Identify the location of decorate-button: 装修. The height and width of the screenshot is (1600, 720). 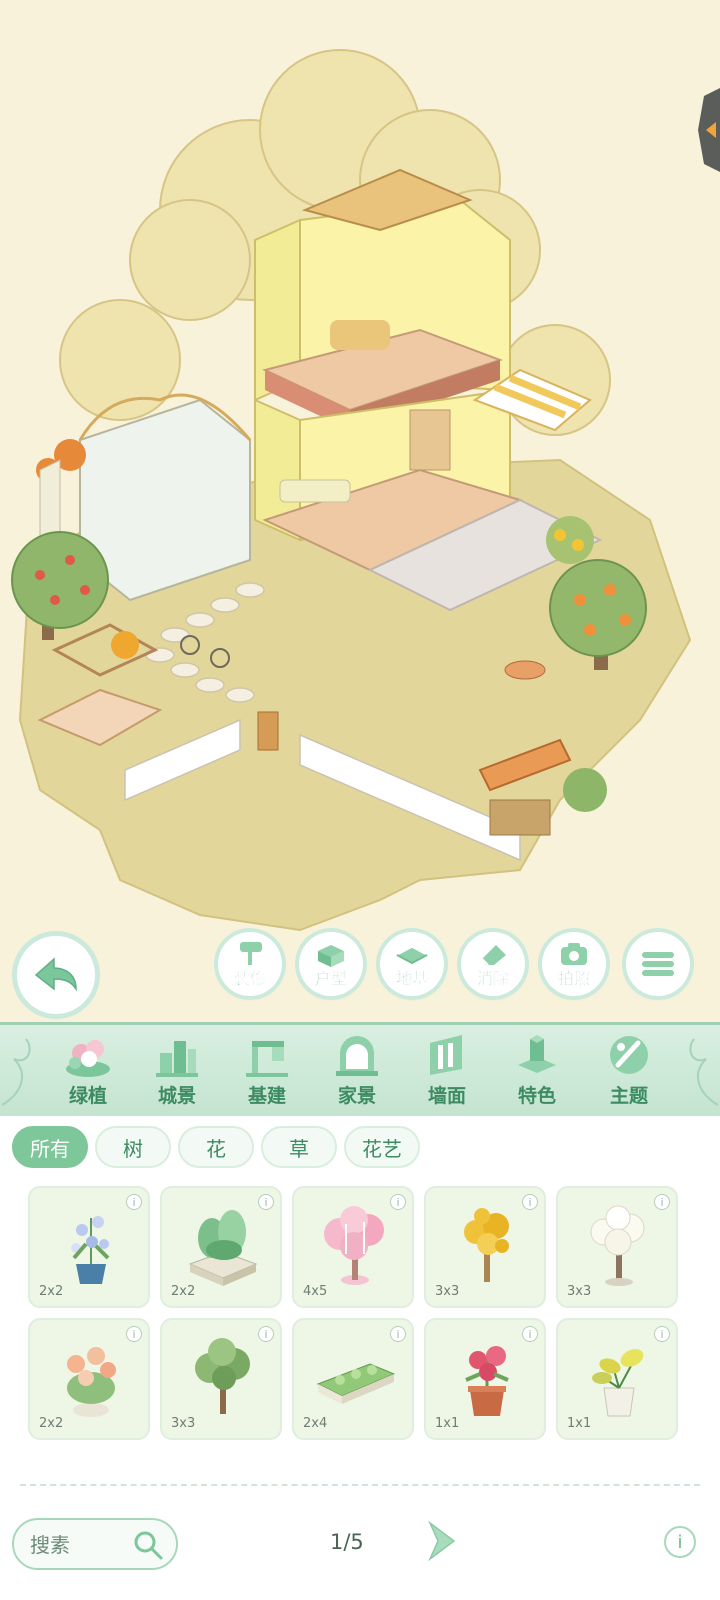
(250, 964).